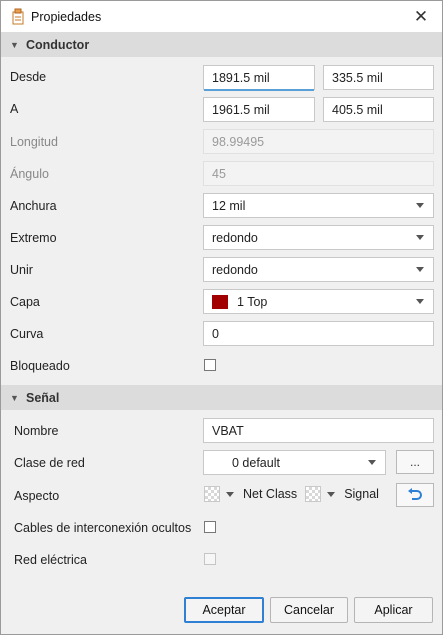  What do you see at coordinates (29, 174) in the screenshot?
I see `angulo-label: Ángulo` at bounding box center [29, 174].